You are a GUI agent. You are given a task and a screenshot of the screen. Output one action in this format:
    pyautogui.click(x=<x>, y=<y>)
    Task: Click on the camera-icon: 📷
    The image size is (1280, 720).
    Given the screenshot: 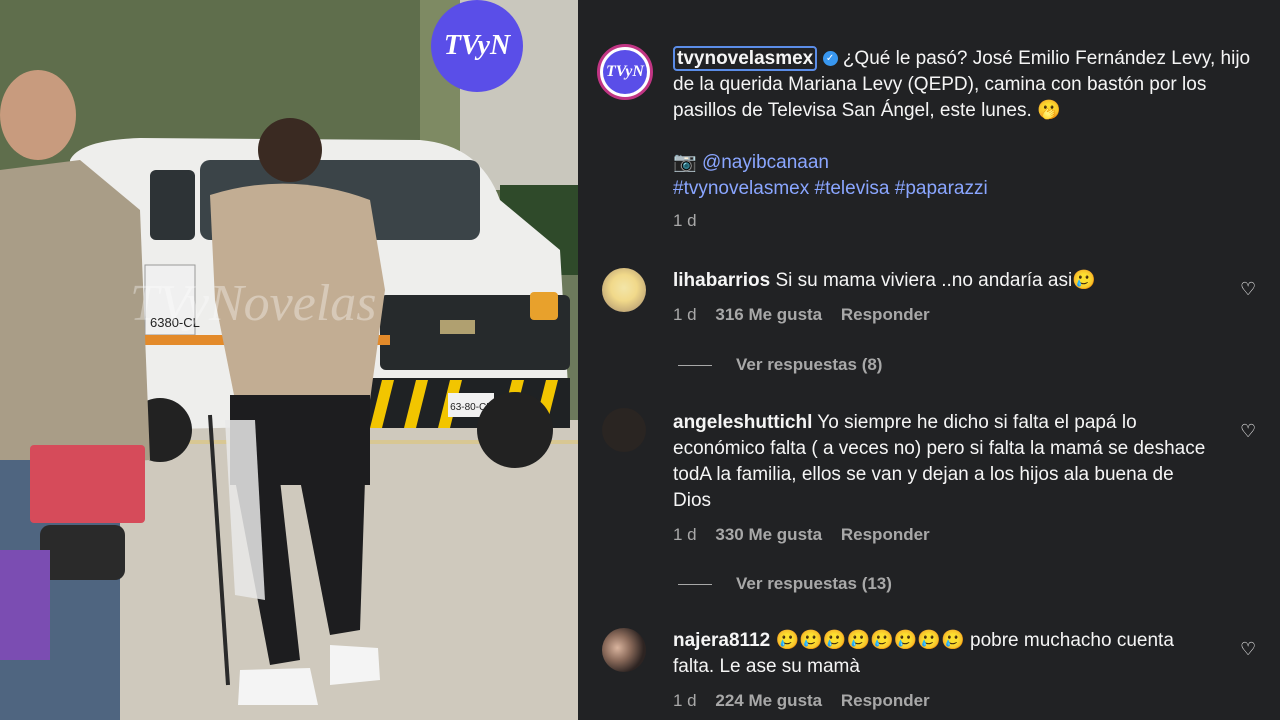 What is the action you would take?
    pyautogui.click(x=685, y=162)
    